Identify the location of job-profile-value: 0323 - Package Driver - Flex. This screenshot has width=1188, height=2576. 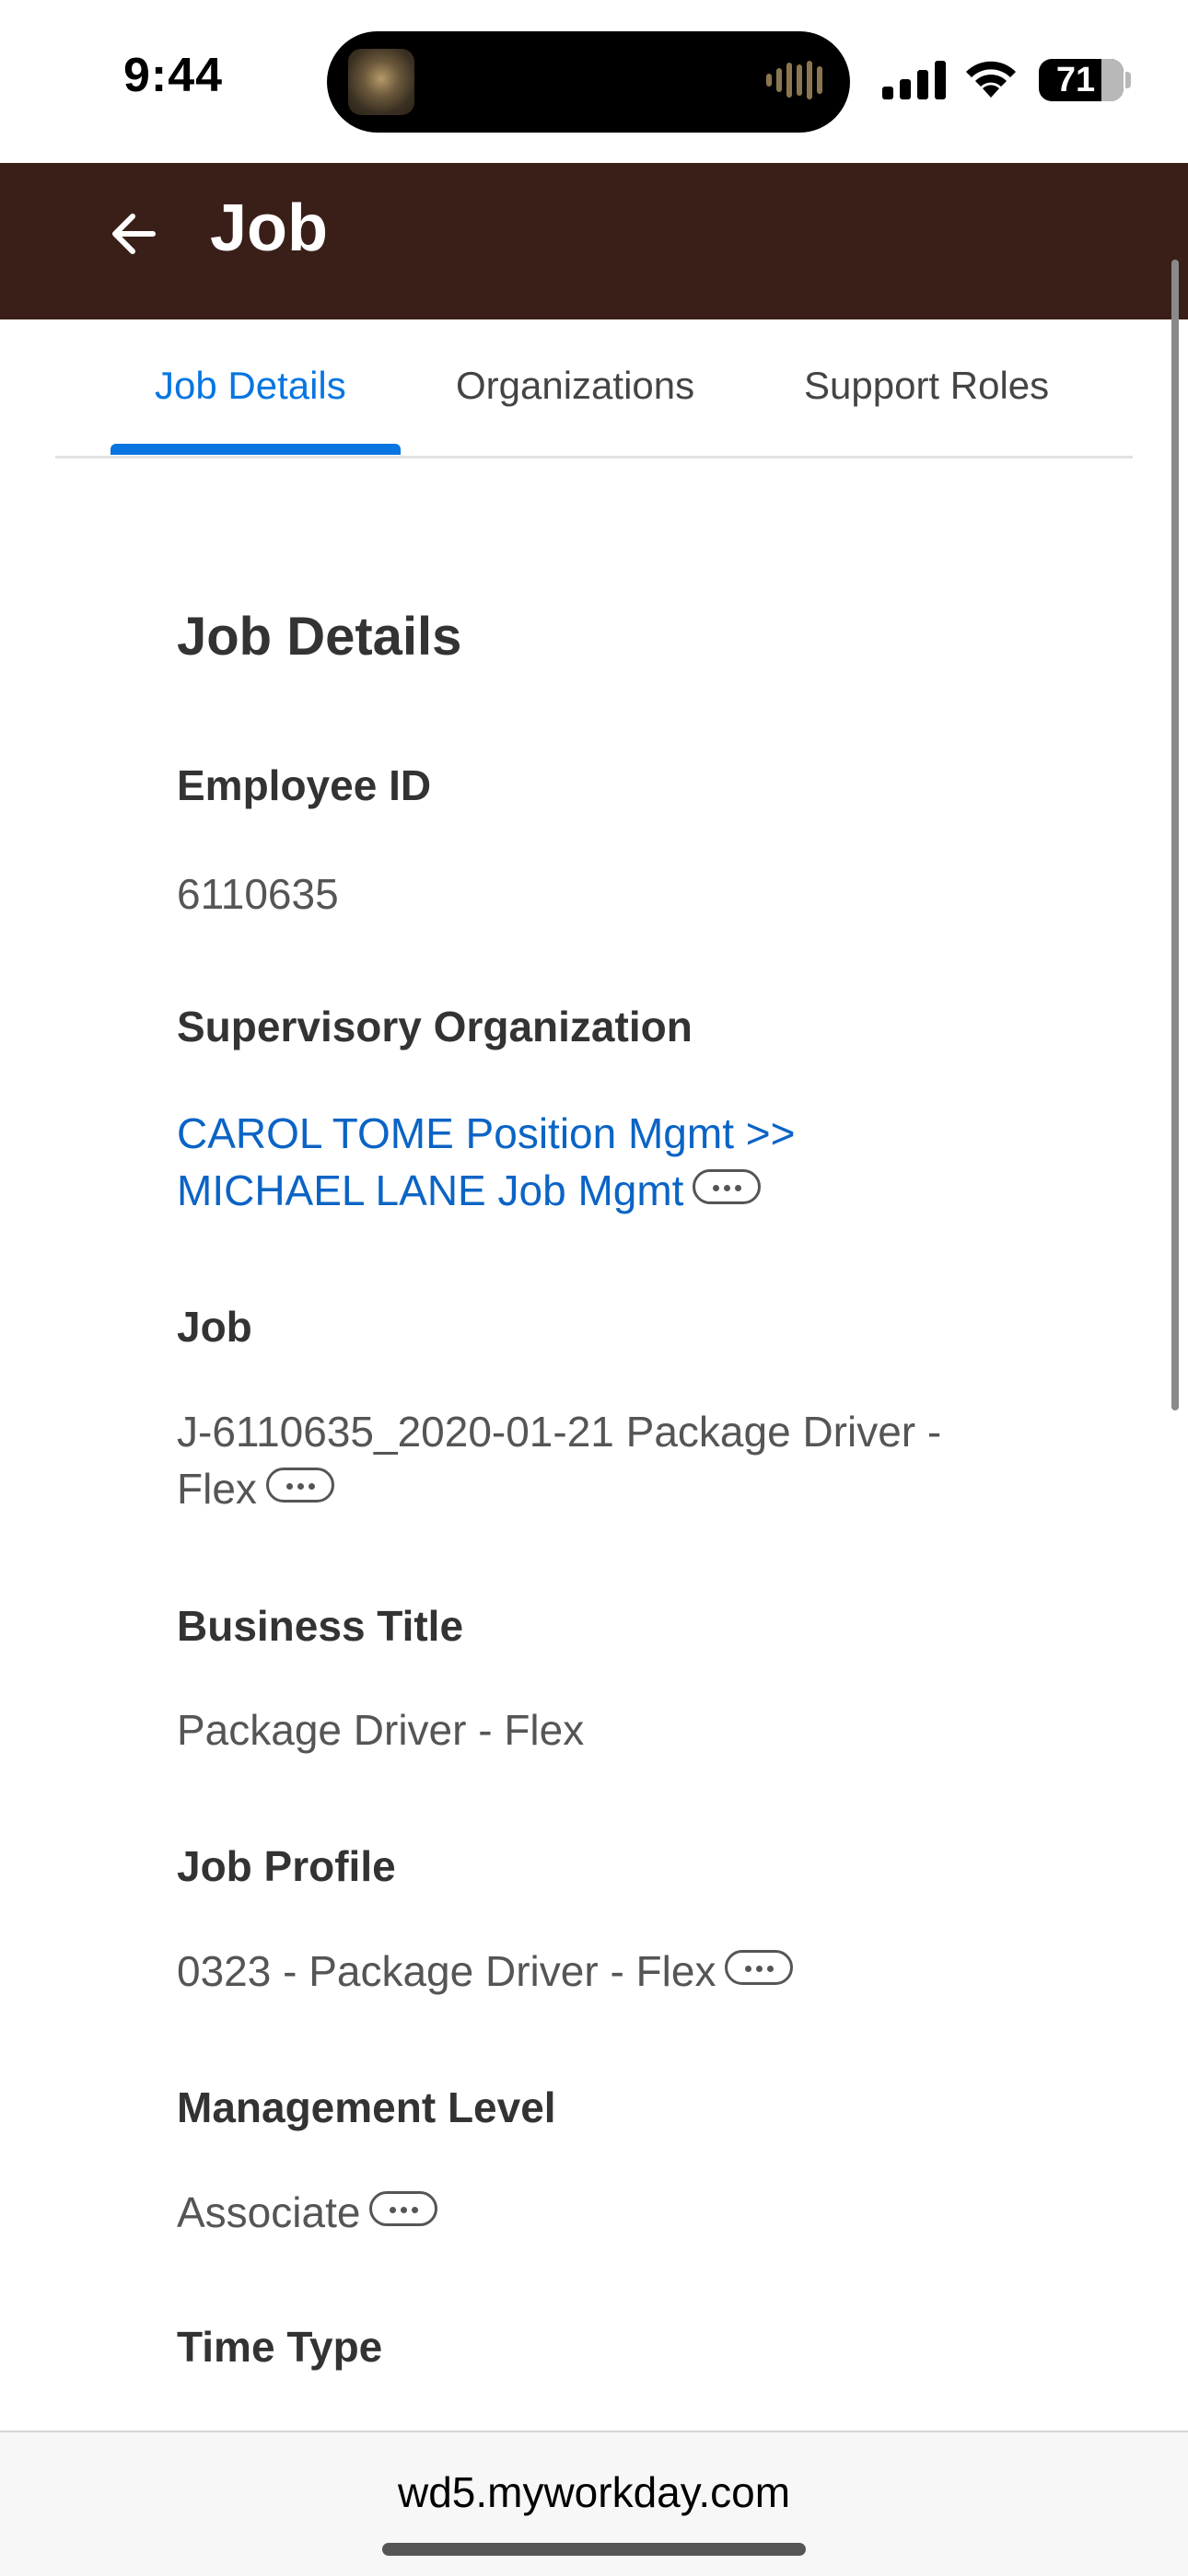
(591, 1971).